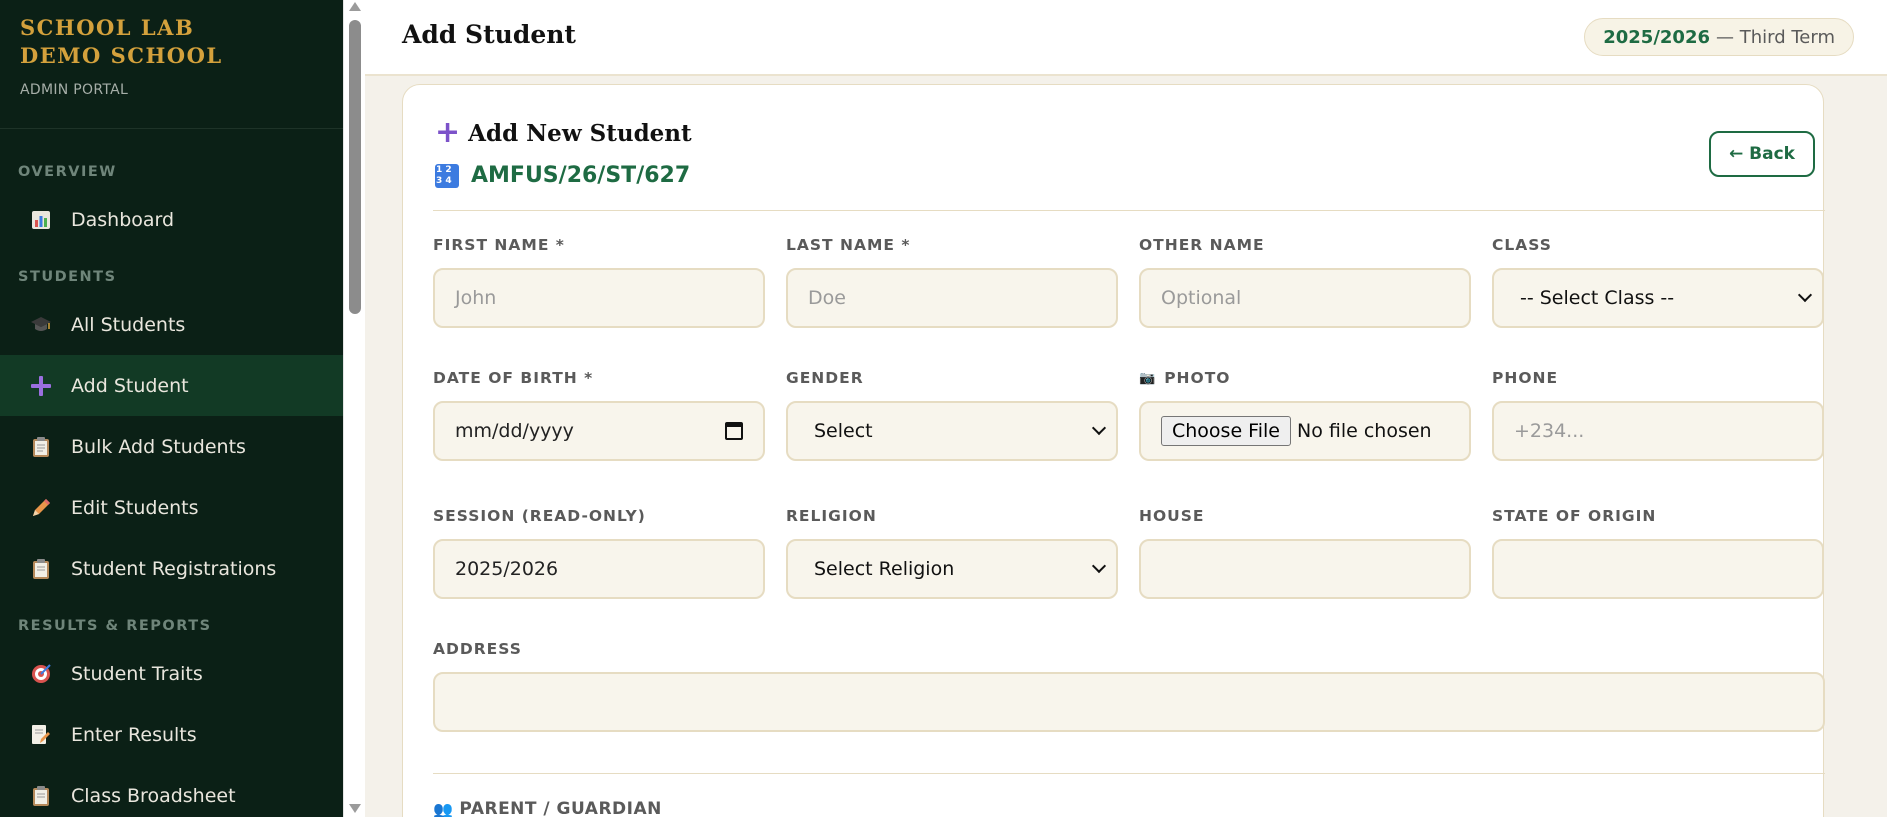 Image resolution: width=1887 pixels, height=817 pixels. I want to click on sidebar-item-dashboard: Dashboard, so click(171, 219).